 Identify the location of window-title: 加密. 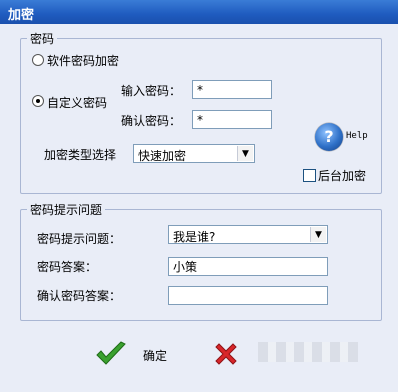
(21, 15).